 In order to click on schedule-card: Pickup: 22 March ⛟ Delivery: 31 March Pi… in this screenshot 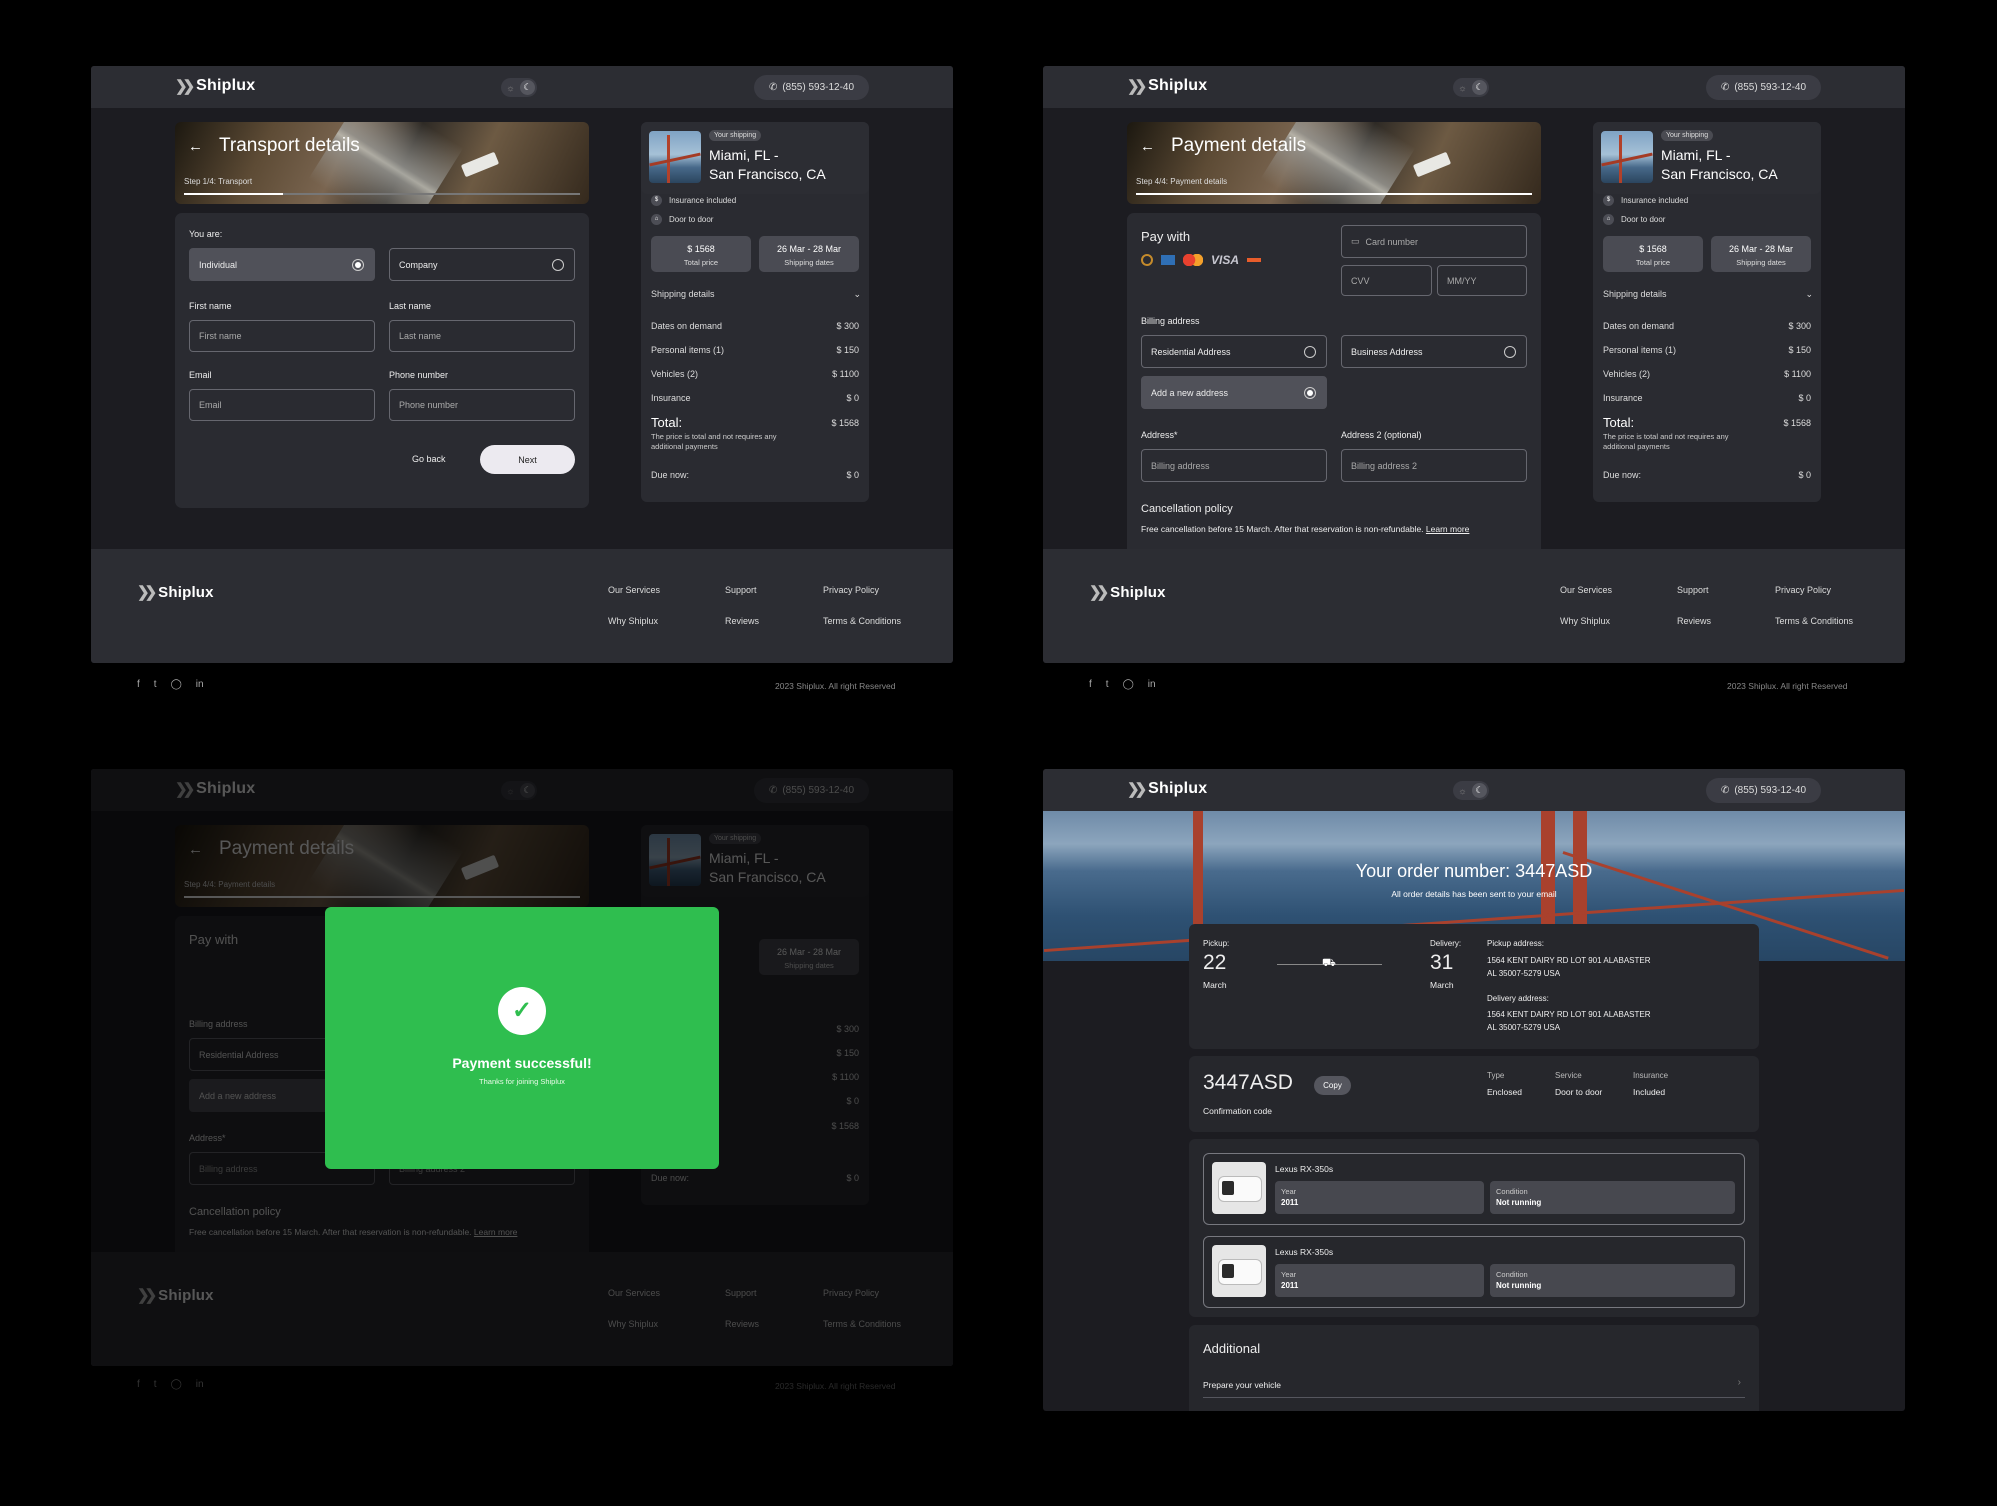, I will do `click(1474, 986)`.